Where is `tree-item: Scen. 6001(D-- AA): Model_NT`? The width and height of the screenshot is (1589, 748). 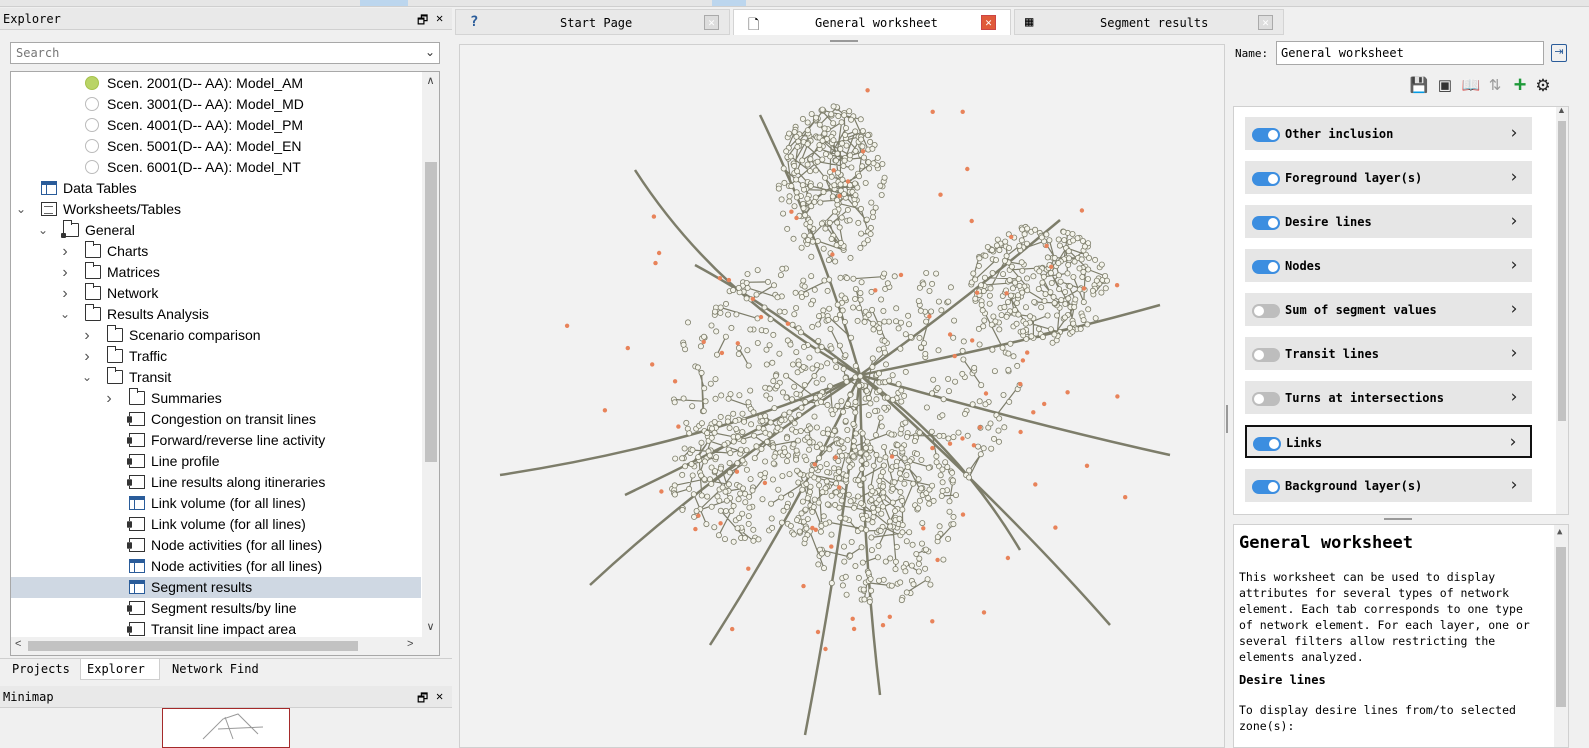 tree-item: Scen. 6001(D-- AA): Model_NT is located at coordinates (216, 167).